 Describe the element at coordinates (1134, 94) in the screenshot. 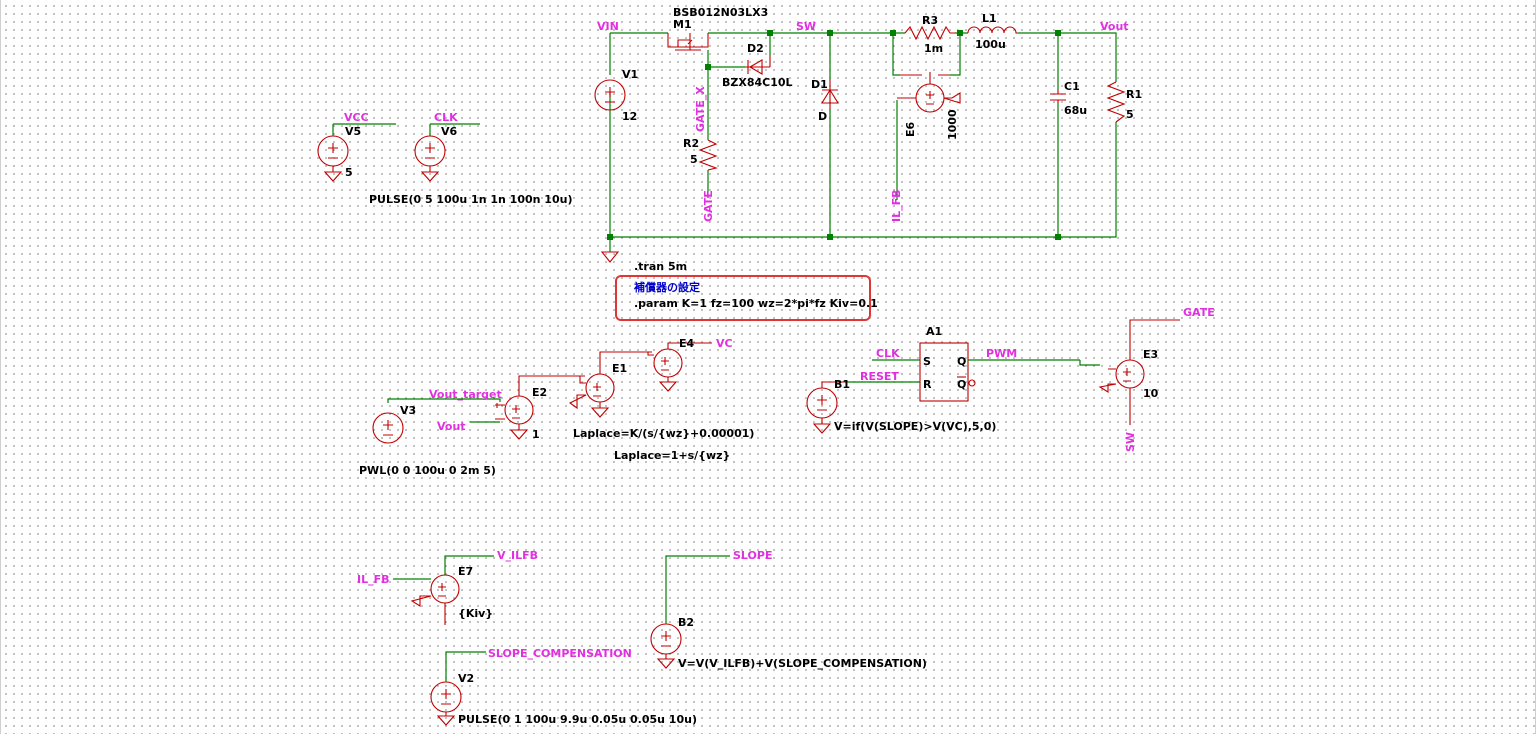

I see `svg-text: R1` at that location.